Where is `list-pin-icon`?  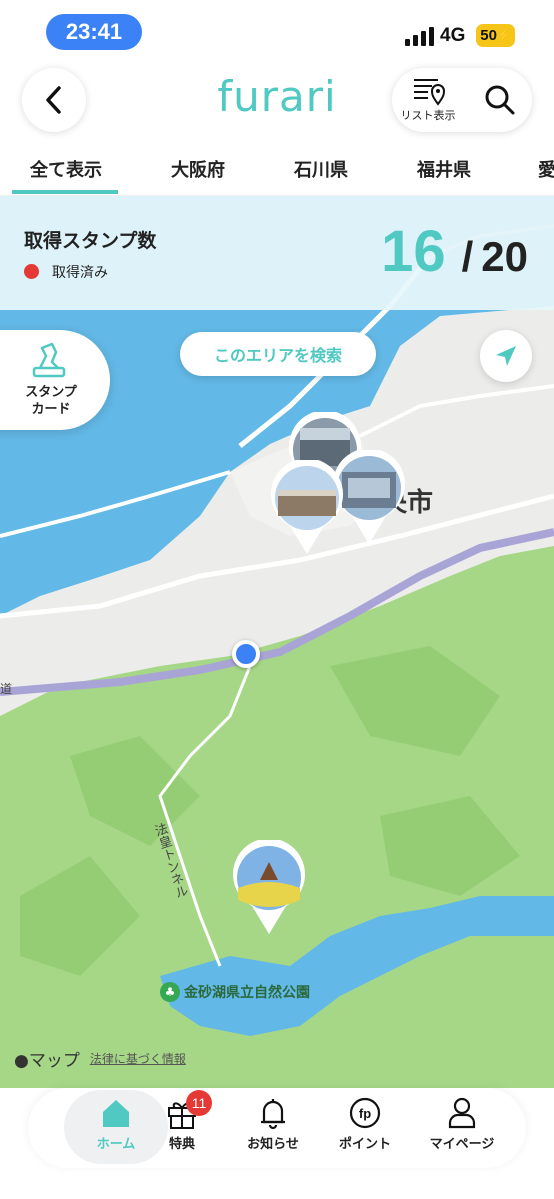 list-pin-icon is located at coordinates (430, 92).